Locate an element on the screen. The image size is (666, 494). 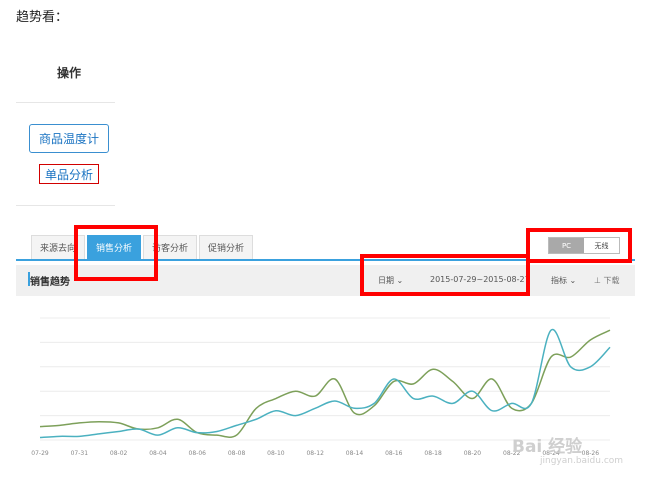
x-tick-label: 08-04 is located at coordinates (158, 453).